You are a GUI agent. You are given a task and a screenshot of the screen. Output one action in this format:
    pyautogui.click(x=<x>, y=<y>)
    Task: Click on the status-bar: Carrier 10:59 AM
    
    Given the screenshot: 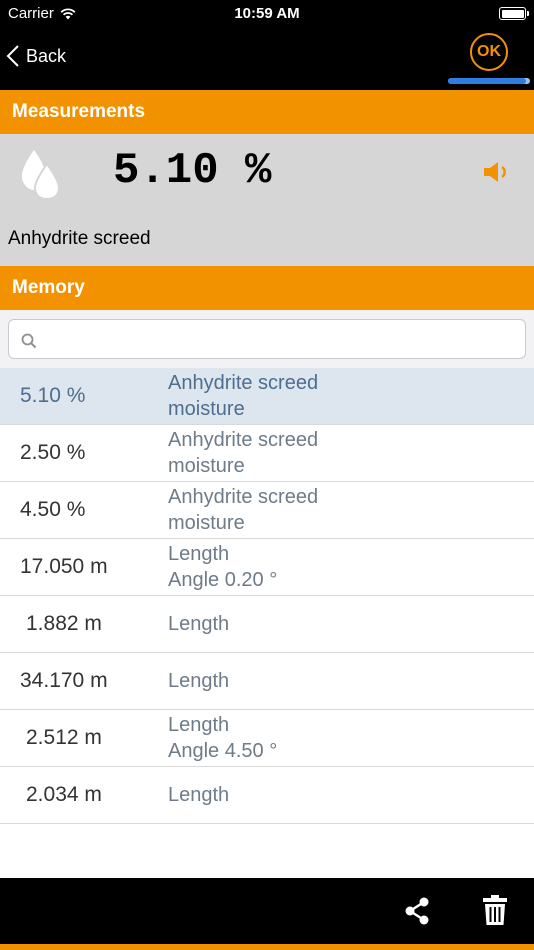 What is the action you would take?
    pyautogui.click(x=267, y=14)
    